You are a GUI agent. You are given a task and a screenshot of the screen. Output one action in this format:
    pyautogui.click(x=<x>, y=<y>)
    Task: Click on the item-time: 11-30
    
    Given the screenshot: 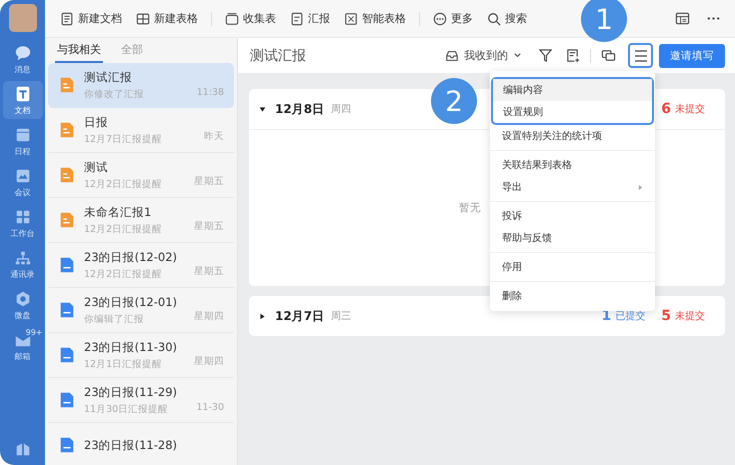 What is the action you would take?
    pyautogui.click(x=210, y=407)
    